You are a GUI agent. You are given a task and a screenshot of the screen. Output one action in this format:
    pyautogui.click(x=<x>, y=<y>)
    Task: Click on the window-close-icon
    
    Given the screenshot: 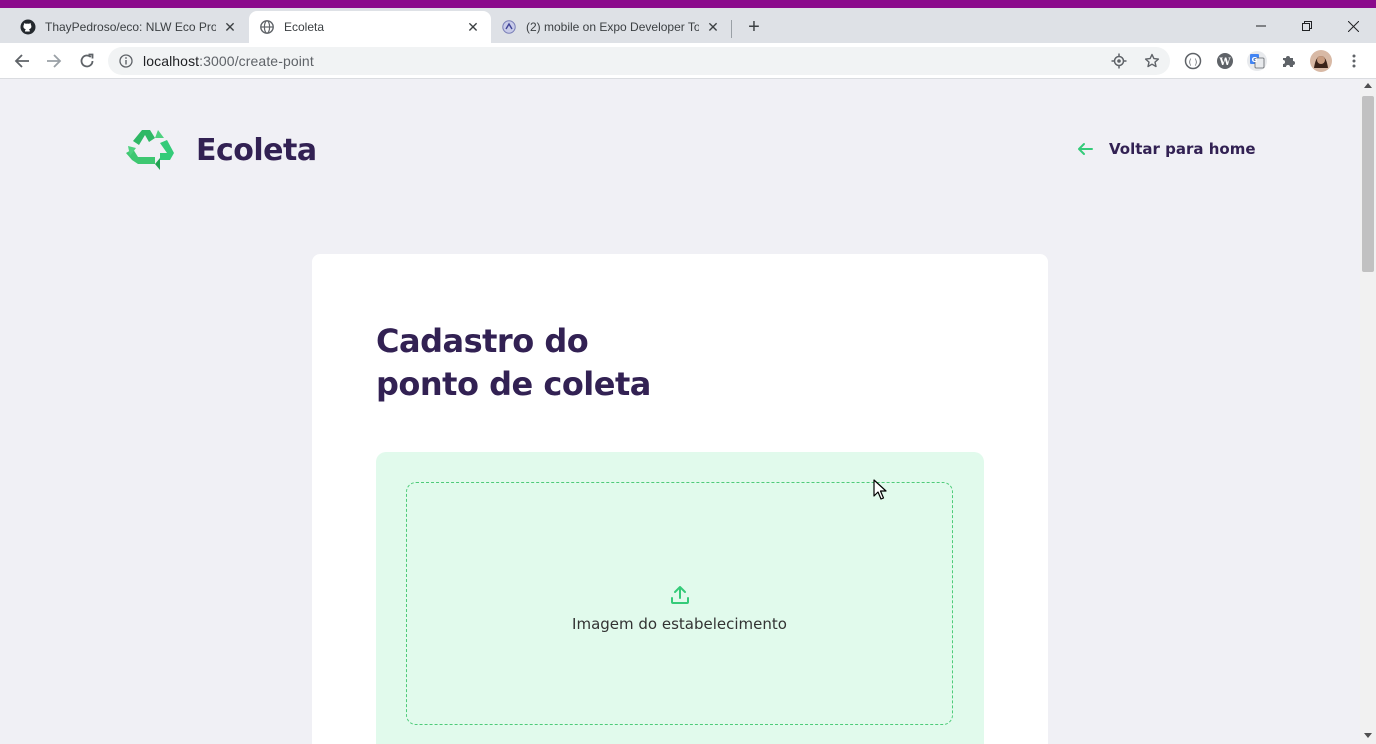 What is the action you would take?
    pyautogui.click(x=1353, y=26)
    